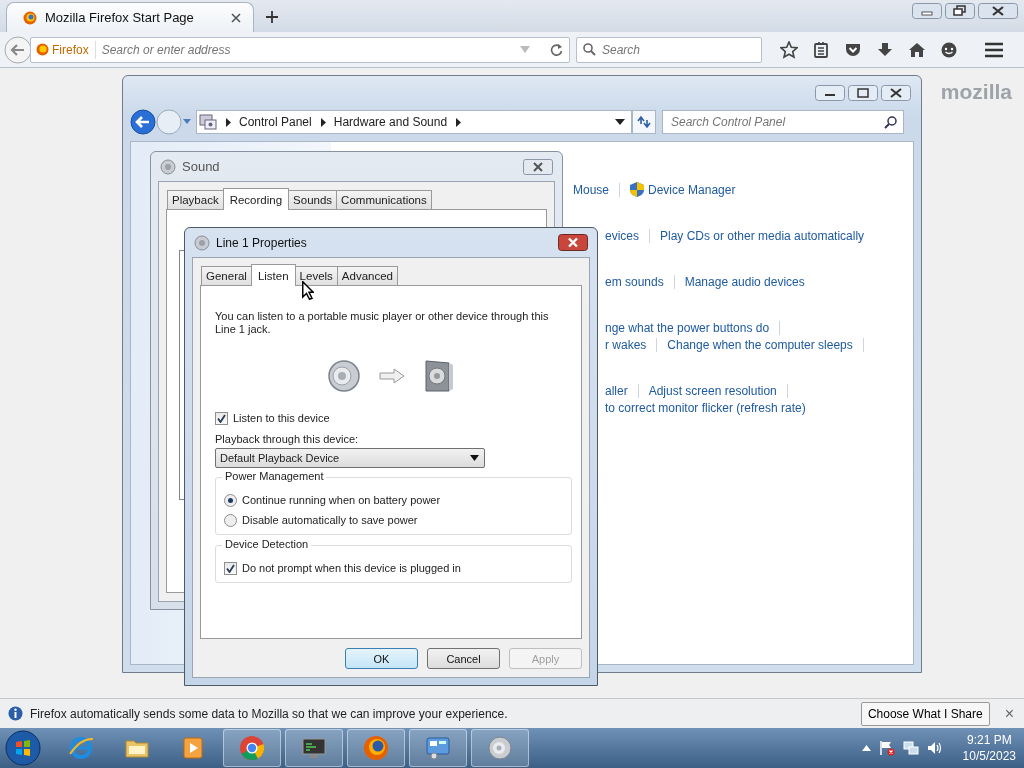 This screenshot has width=1024, height=768. What do you see at coordinates (261, 242) in the screenshot?
I see `dialog-title: Line 1 Properties` at bounding box center [261, 242].